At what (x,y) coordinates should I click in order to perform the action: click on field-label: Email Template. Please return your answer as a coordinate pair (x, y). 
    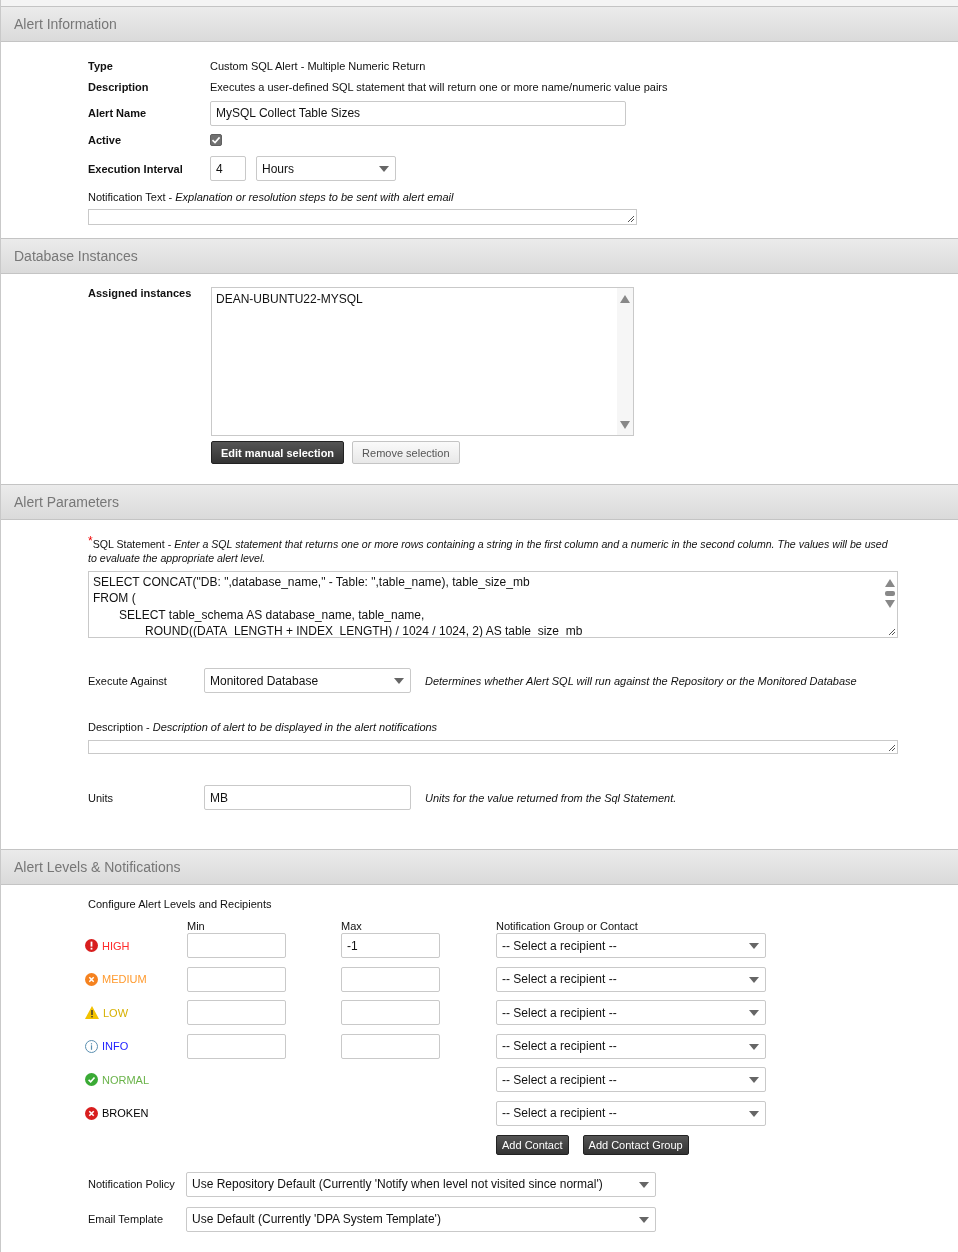
    Looking at the image, I should click on (126, 1219).